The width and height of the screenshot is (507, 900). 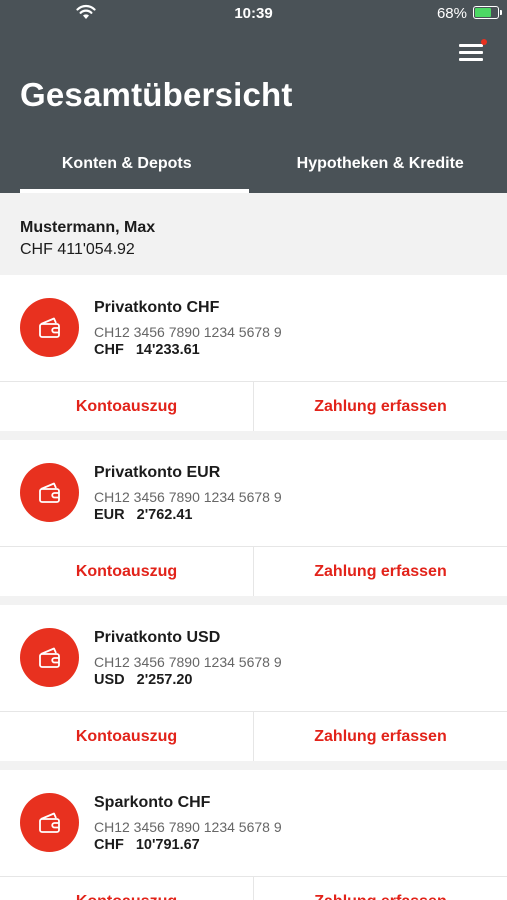 I want to click on account-currency: USD, so click(x=109, y=680).